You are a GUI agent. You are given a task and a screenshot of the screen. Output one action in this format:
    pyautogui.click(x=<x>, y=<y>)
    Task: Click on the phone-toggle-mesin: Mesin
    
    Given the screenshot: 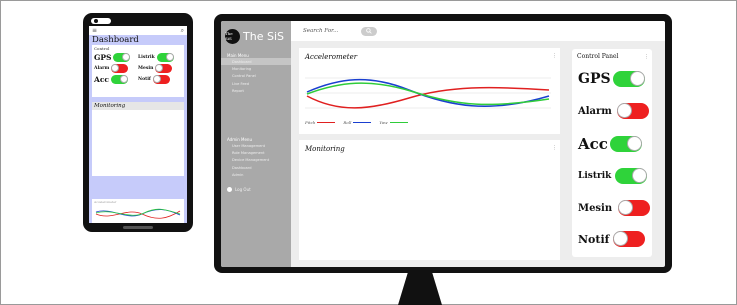 What is the action you would take?
    pyautogui.click(x=160, y=68)
    